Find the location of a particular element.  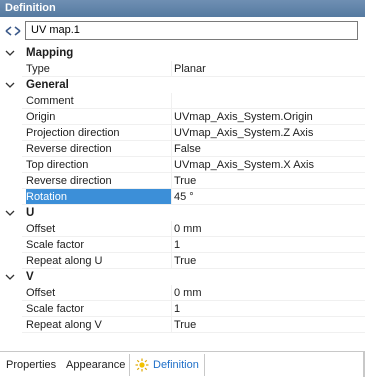

property-name: Type is located at coordinates (38, 69).